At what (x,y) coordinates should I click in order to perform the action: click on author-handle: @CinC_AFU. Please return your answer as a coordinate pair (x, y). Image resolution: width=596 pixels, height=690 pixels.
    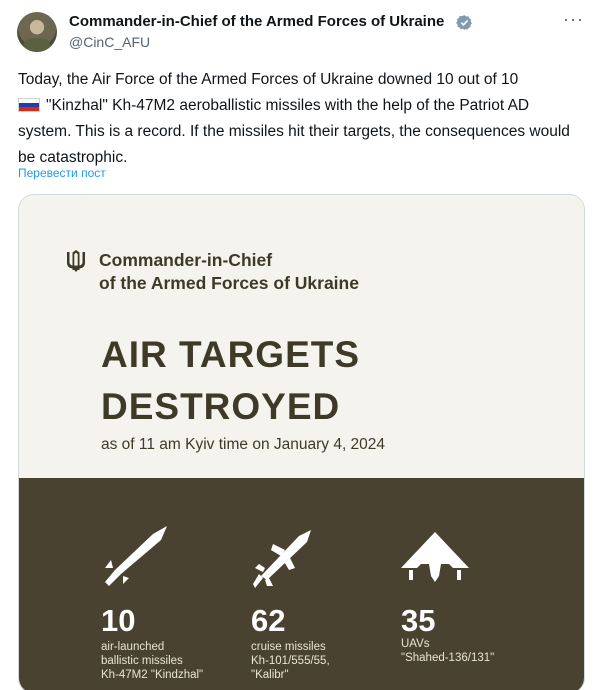
    Looking at the image, I should click on (109, 42).